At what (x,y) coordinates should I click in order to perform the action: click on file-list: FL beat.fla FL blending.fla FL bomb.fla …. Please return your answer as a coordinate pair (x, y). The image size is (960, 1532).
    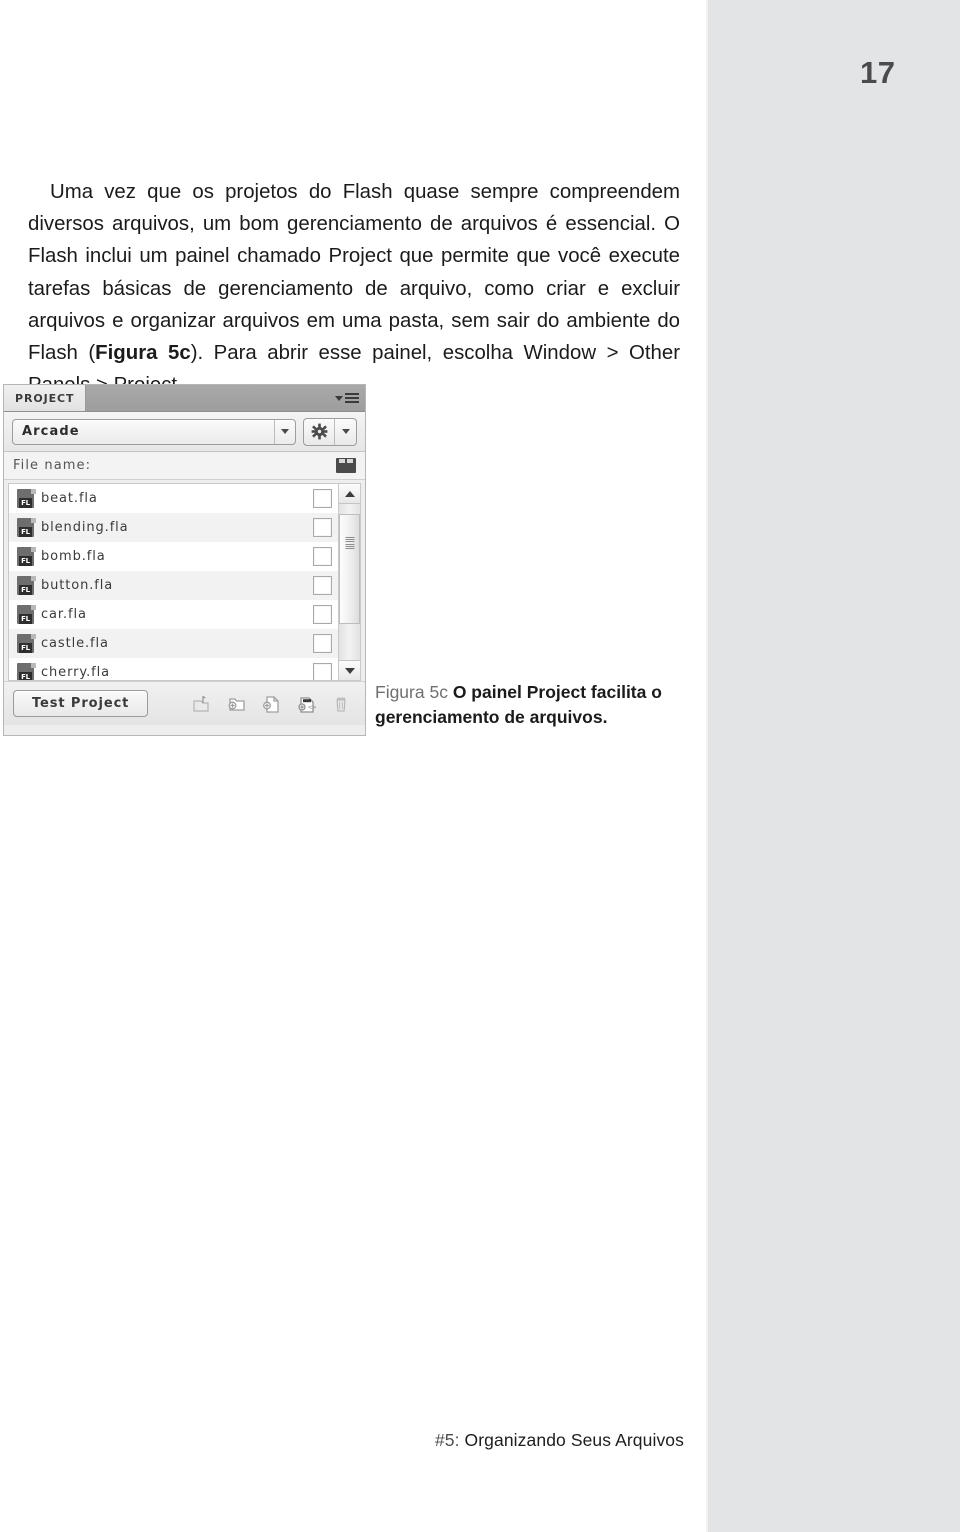
    Looking at the image, I should click on (173, 582).